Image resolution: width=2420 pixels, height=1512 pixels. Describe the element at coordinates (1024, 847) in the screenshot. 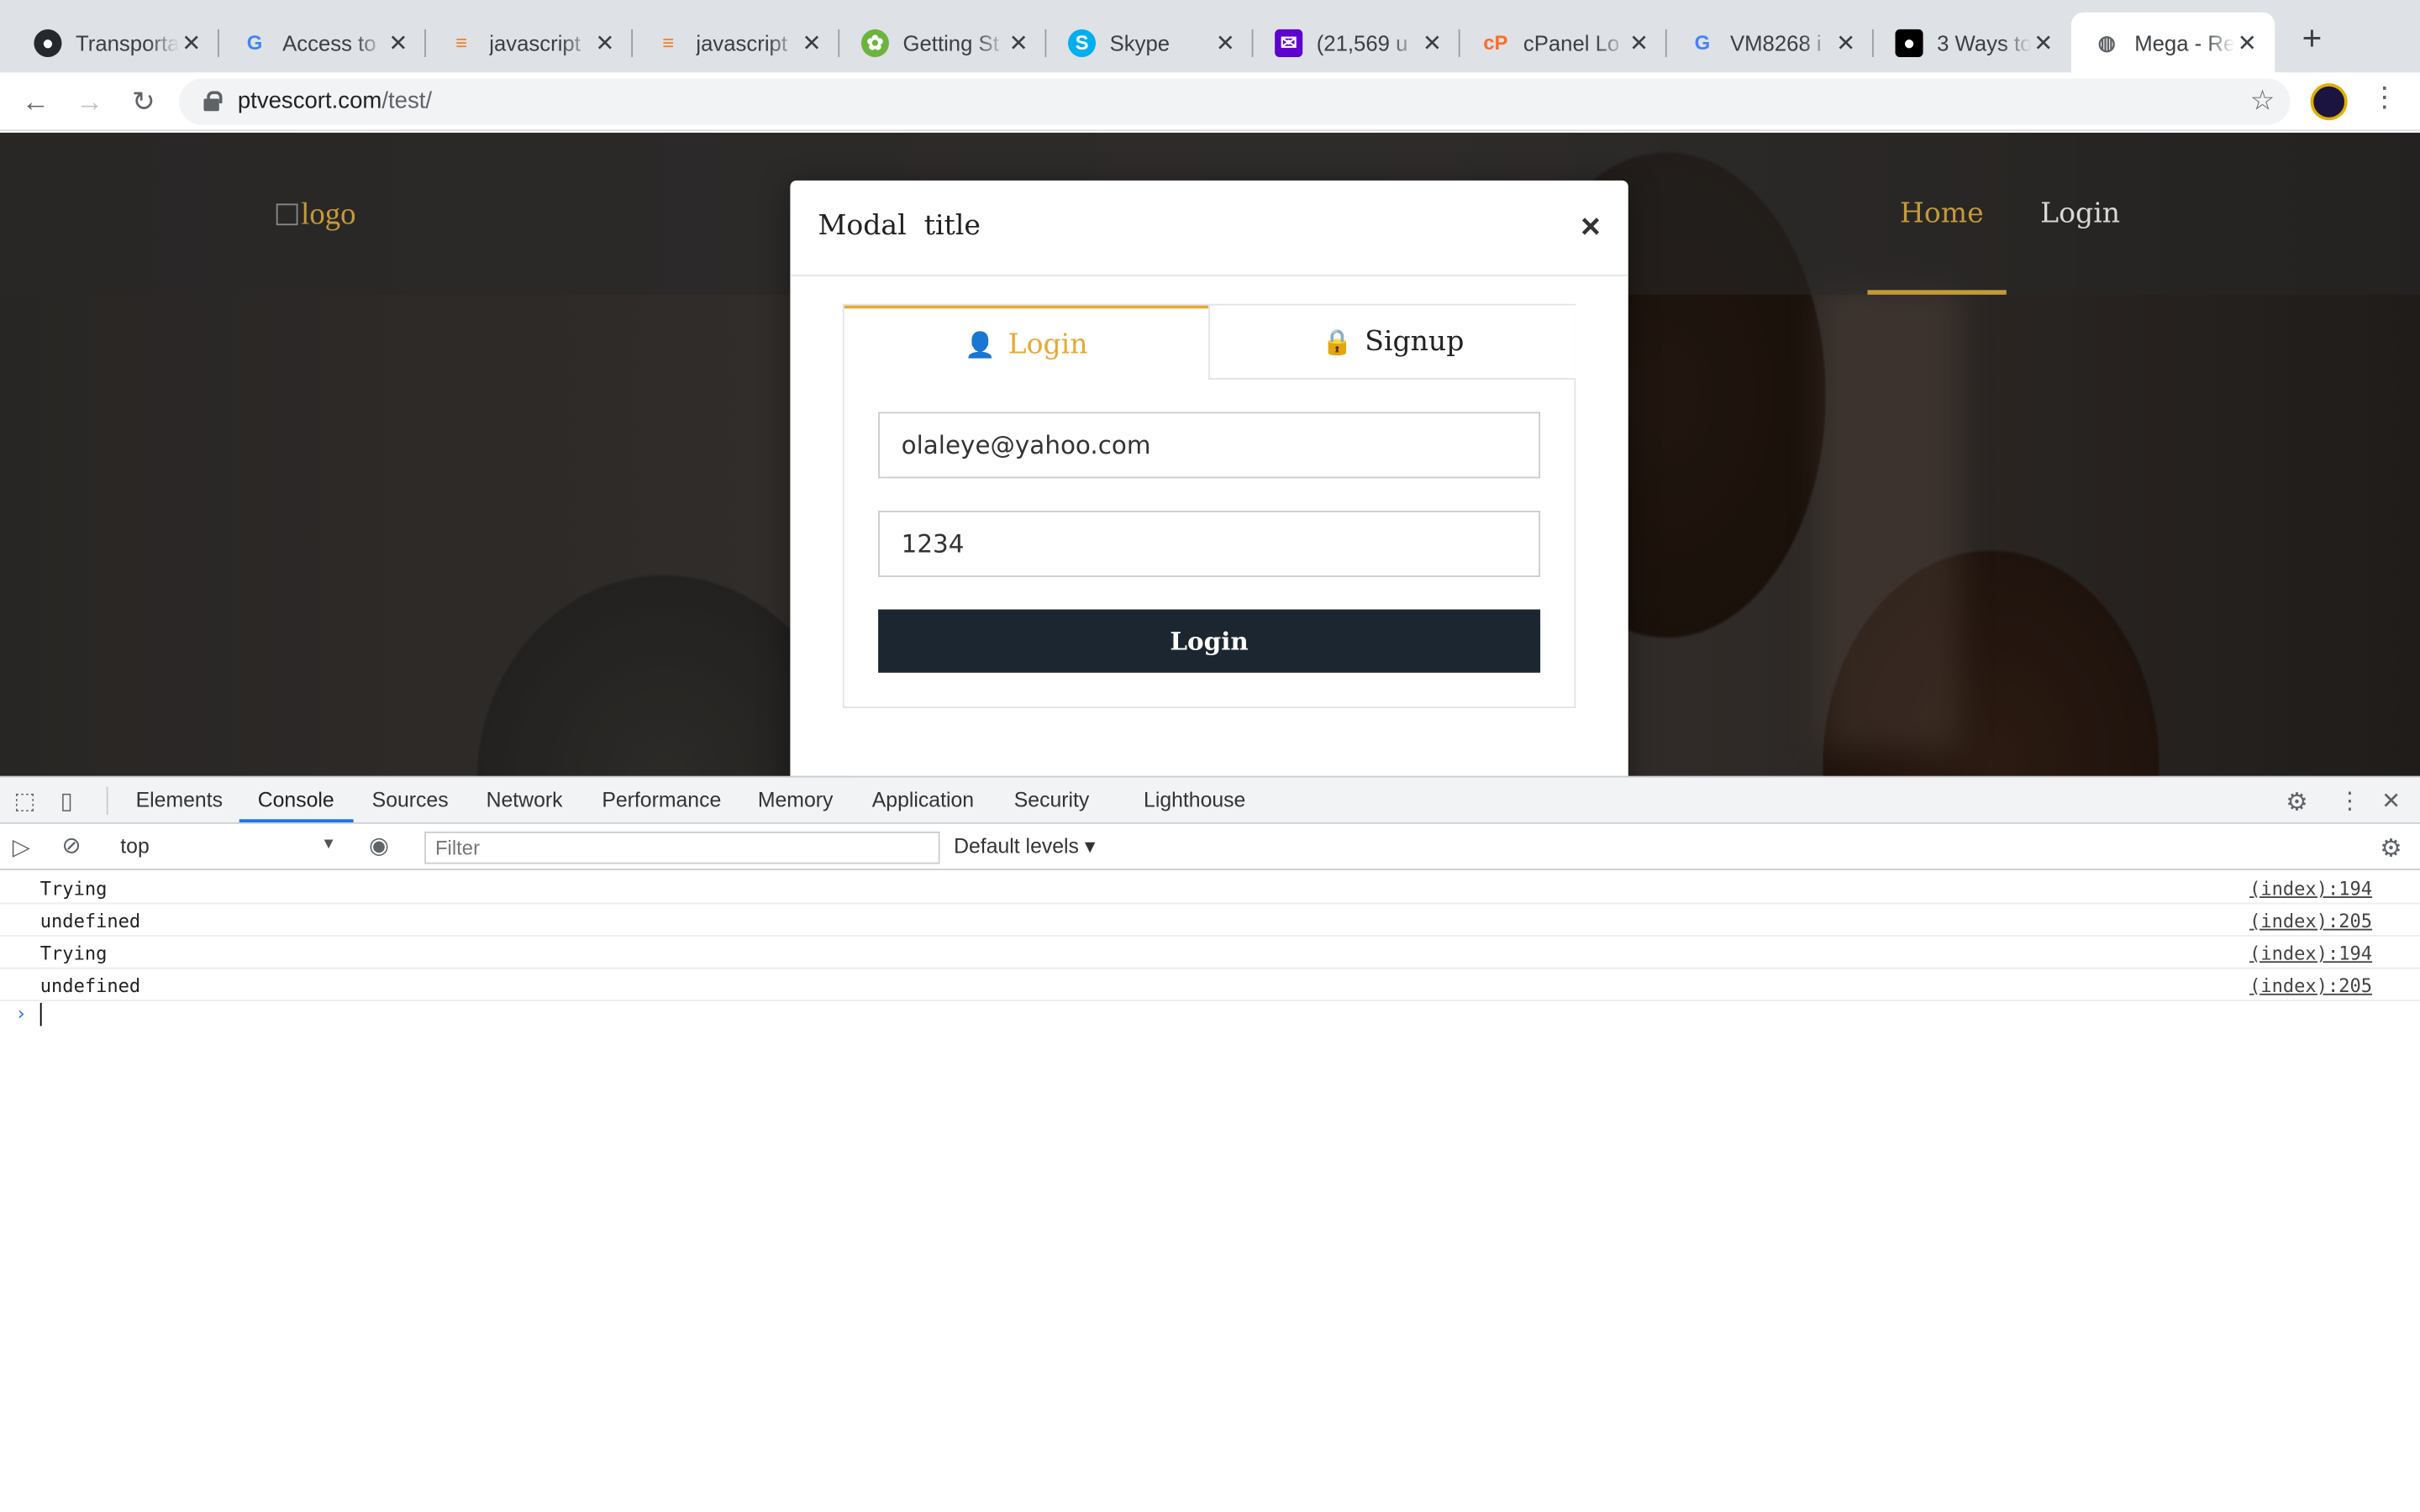

I see `log-levels-dropdown: Default levels ▾` at that location.